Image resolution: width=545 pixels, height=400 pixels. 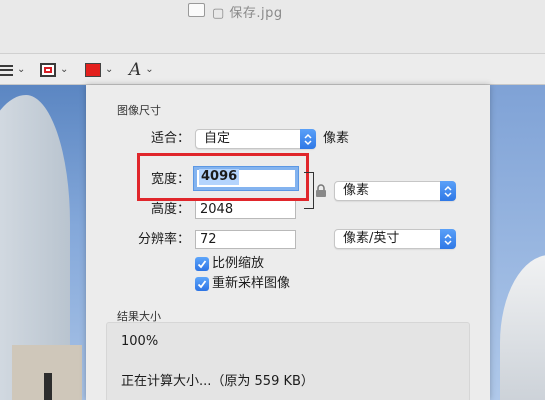 I want to click on resolution-label: 分辨率：, so click(x=164, y=239).